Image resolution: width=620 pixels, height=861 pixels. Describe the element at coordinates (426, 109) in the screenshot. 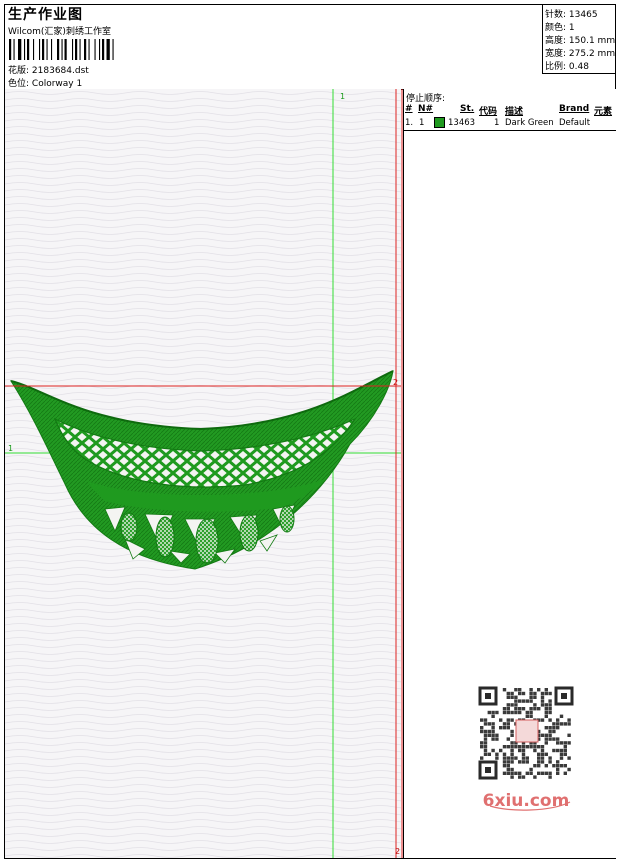

I see `col-header-needle: N#` at that location.